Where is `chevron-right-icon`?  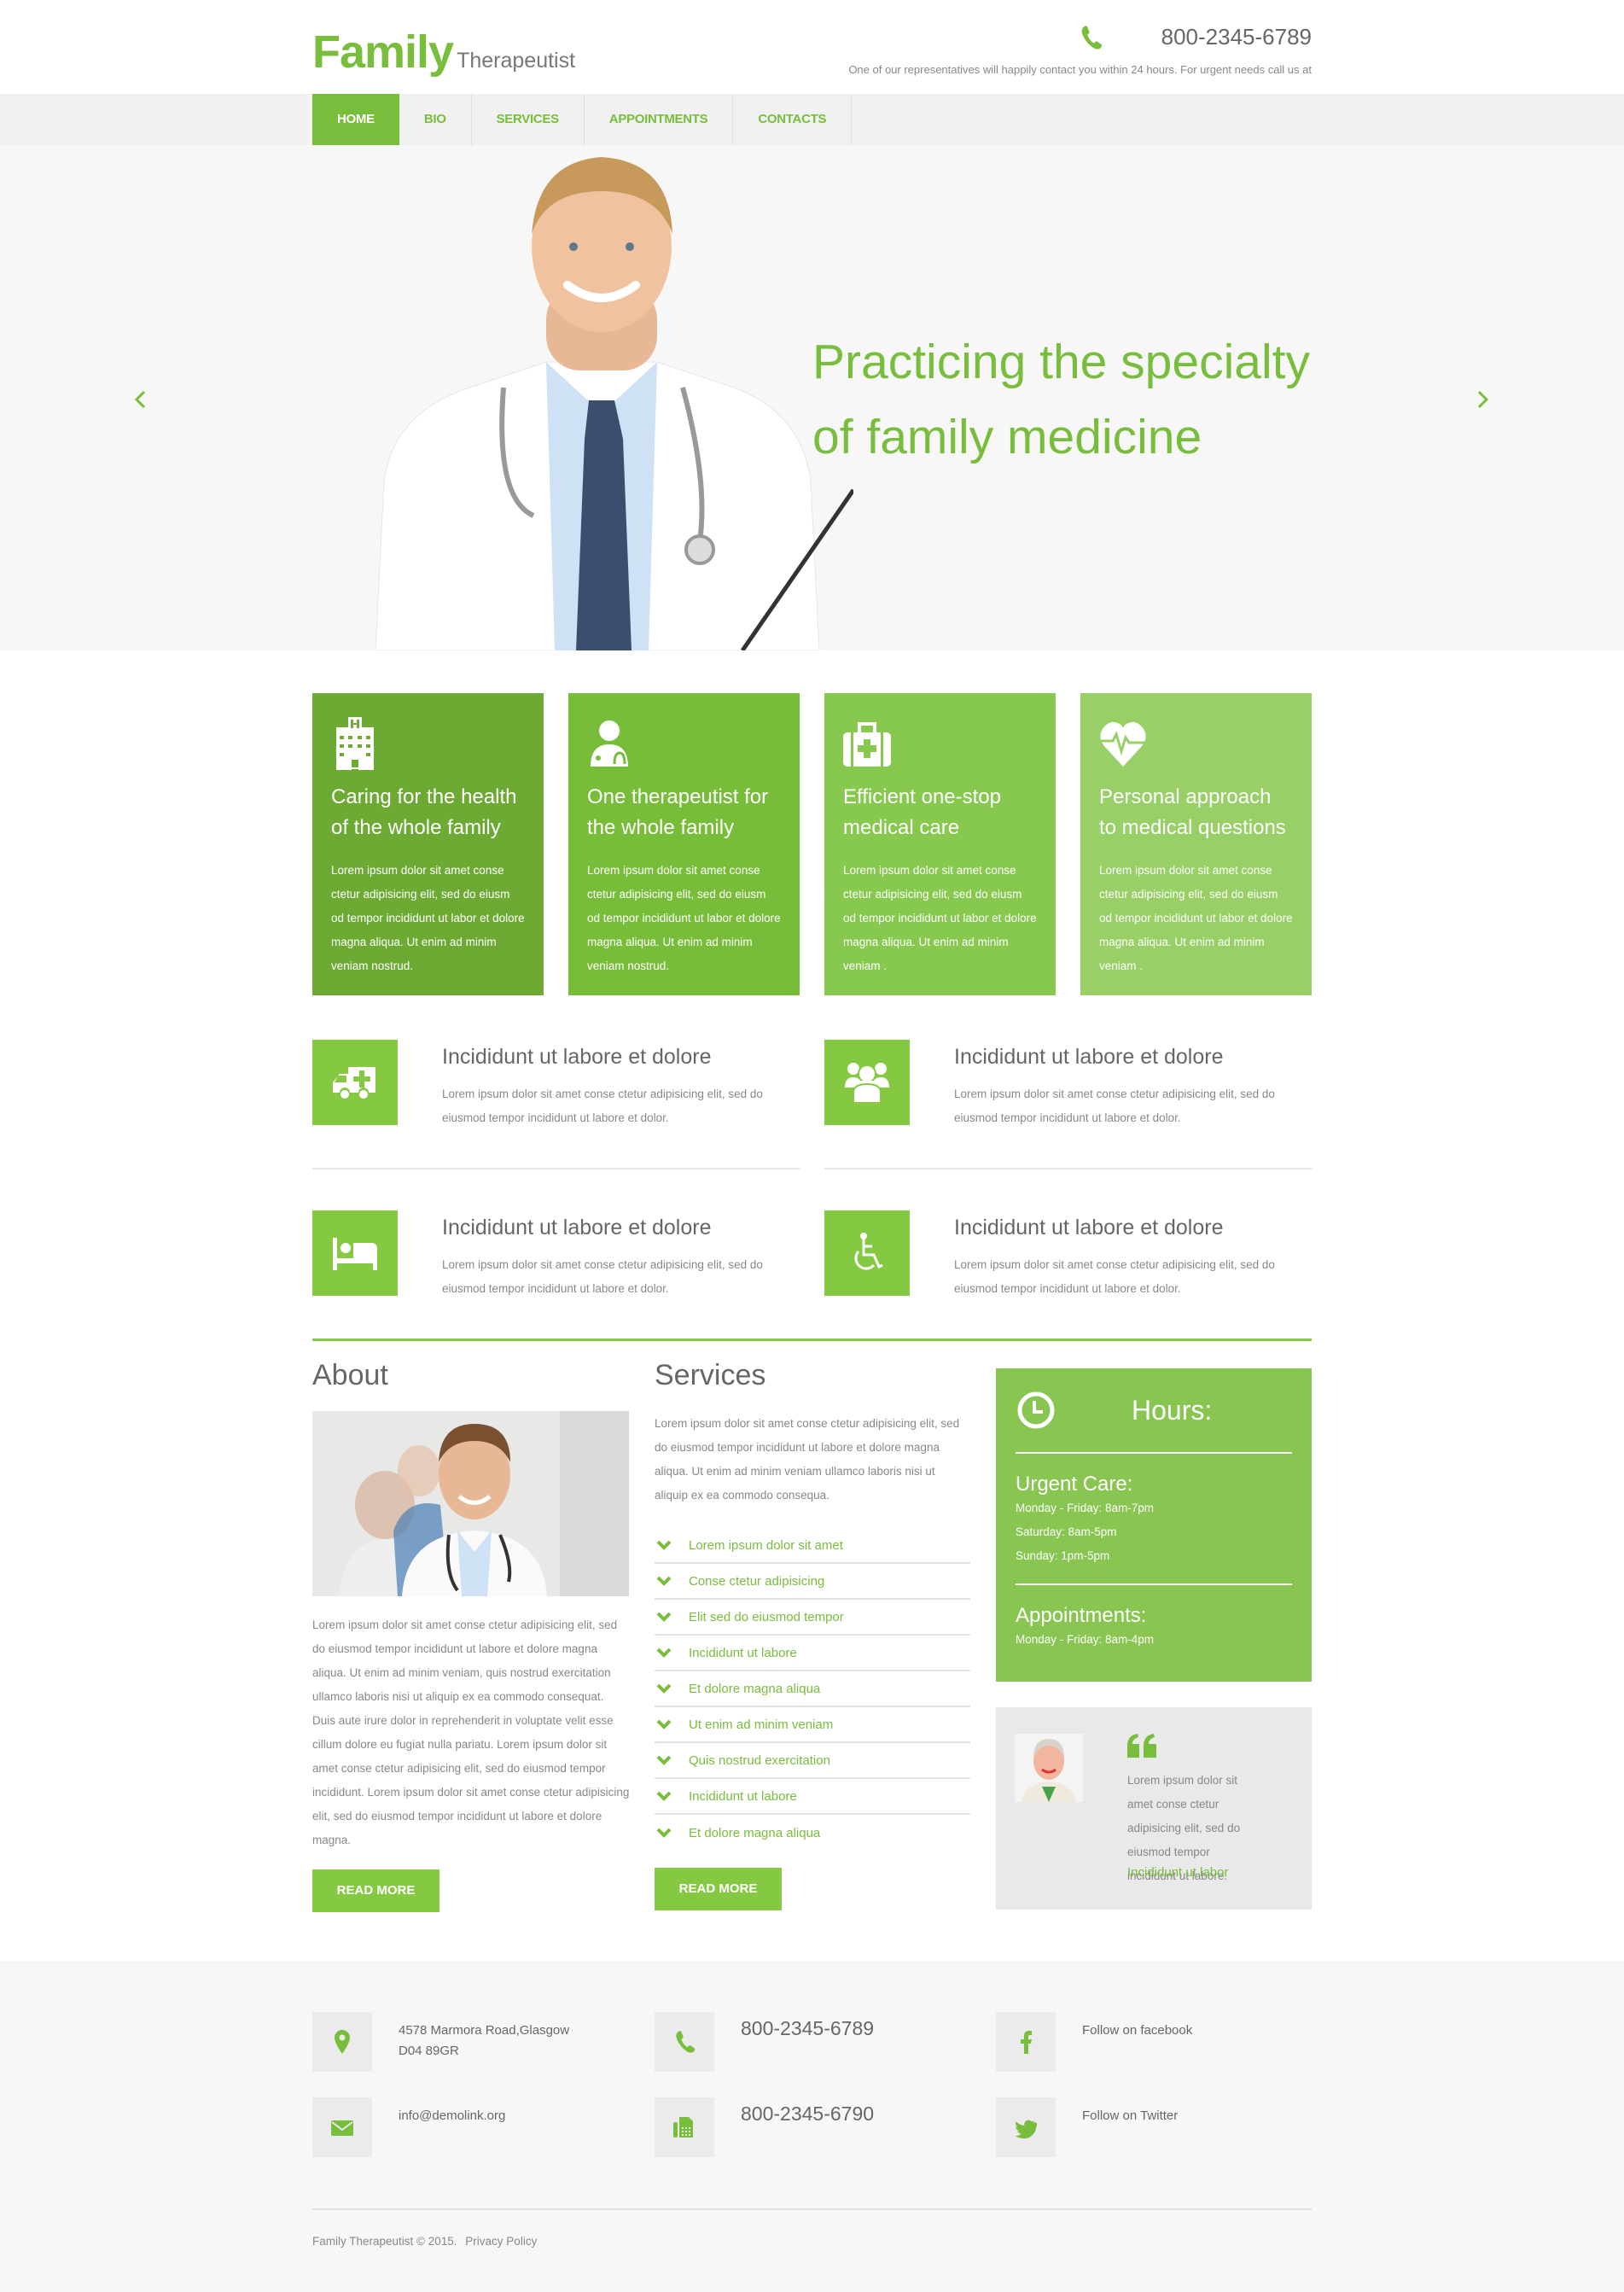 chevron-right-icon is located at coordinates (1483, 400).